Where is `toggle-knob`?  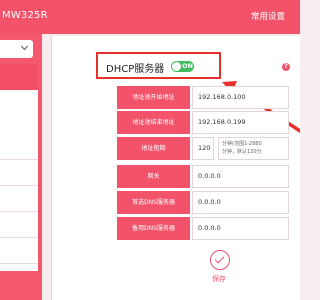 toggle-knob is located at coordinates (176, 66).